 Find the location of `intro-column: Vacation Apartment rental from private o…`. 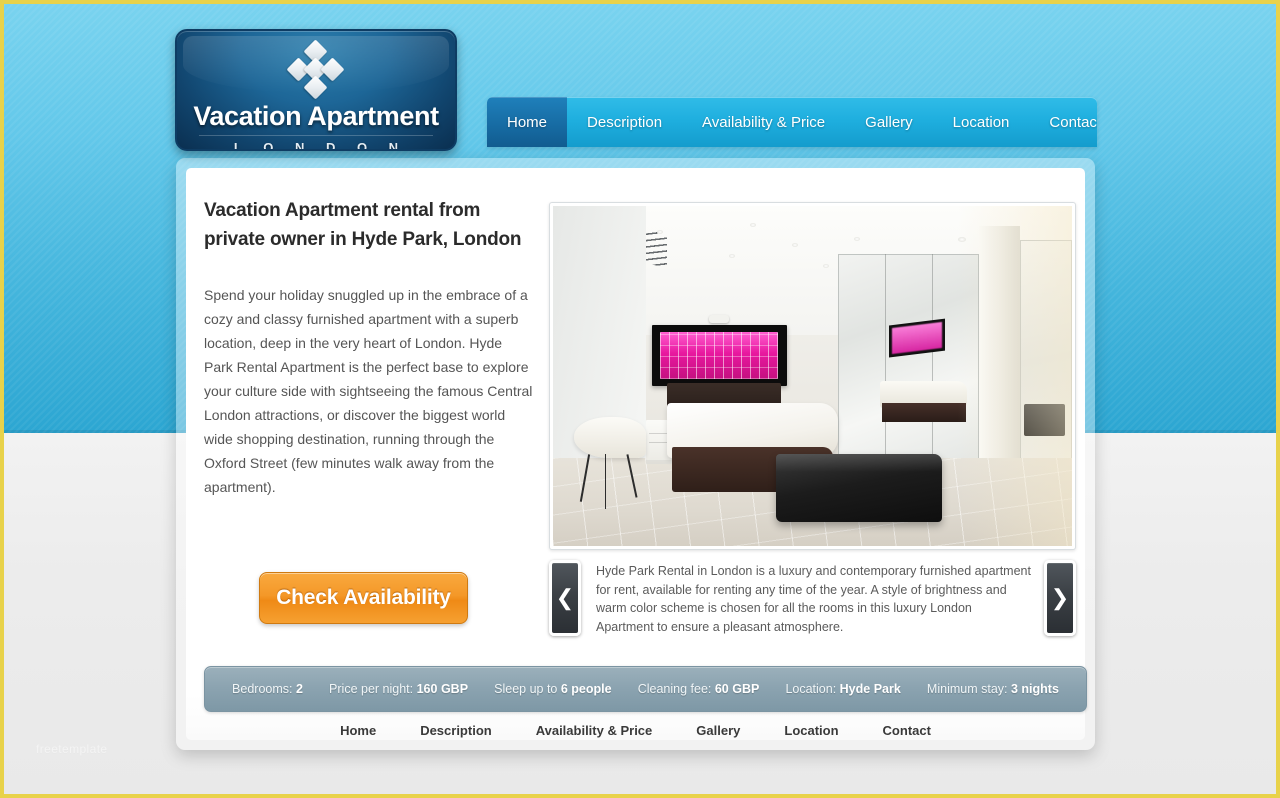

intro-column: Vacation Apartment rental from private o… is located at coordinates (369, 347).